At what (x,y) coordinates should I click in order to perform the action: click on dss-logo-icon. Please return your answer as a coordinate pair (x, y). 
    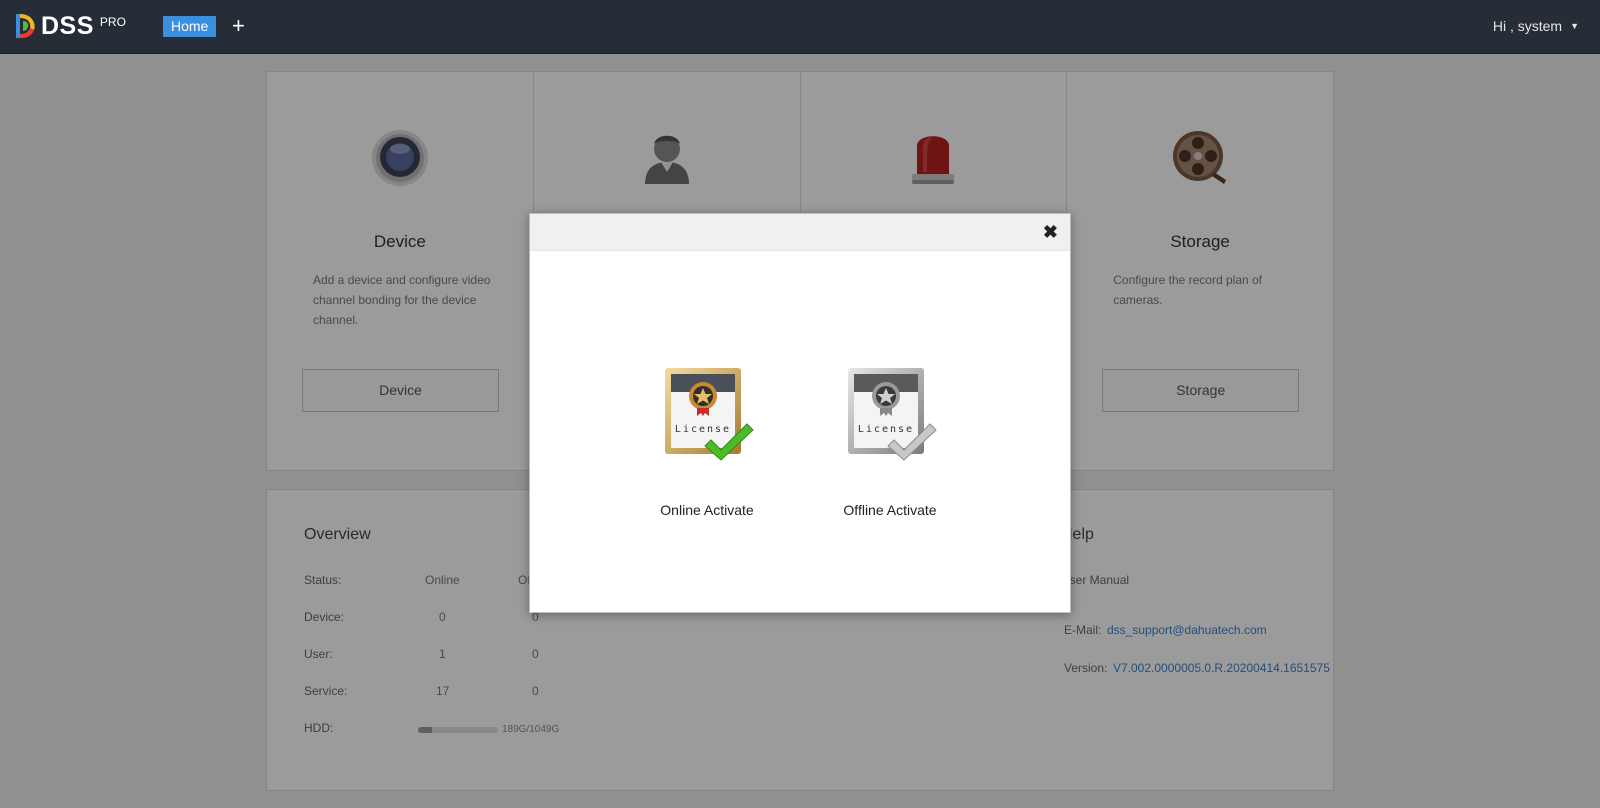
    Looking at the image, I should click on (25, 26).